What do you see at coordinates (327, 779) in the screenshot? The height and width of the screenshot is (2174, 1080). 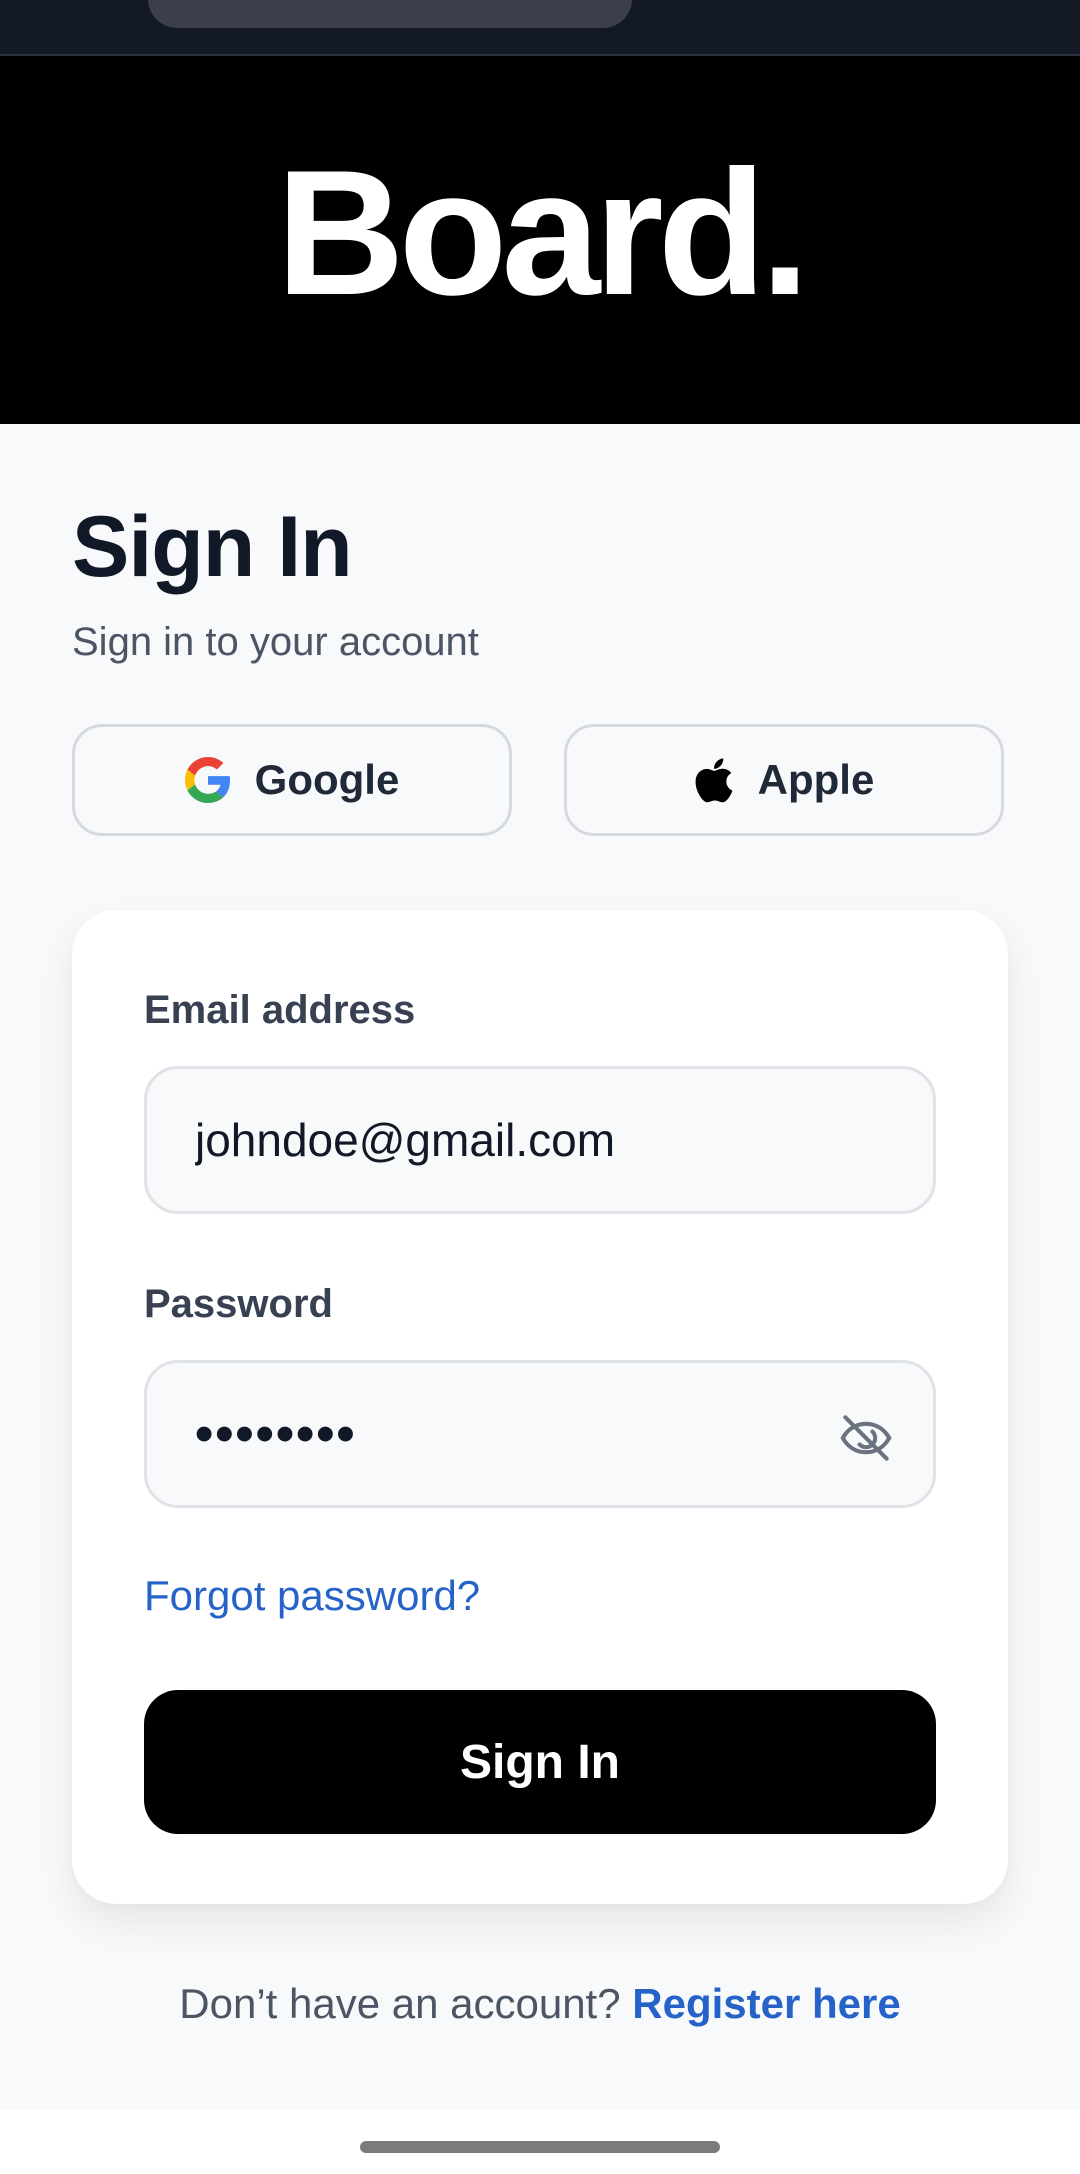 I see `google-button-label: Google` at bounding box center [327, 779].